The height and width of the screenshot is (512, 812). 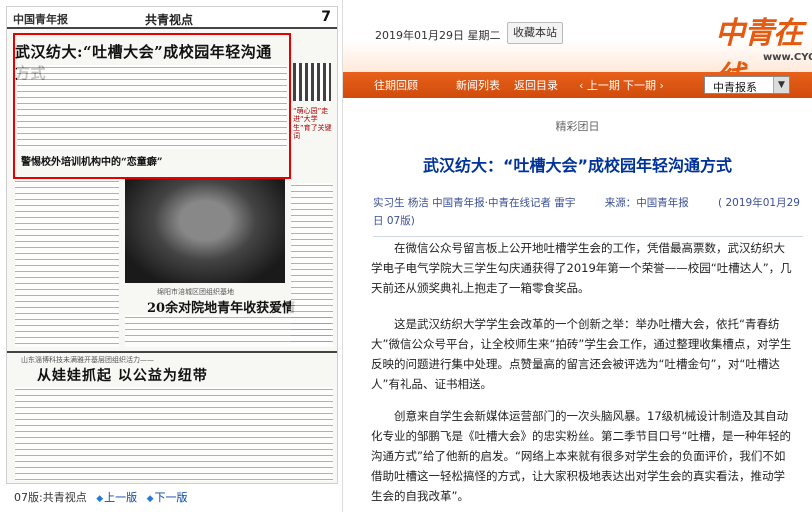 What do you see at coordinates (312, 82) in the screenshot?
I see `qr-code-icon` at bounding box center [312, 82].